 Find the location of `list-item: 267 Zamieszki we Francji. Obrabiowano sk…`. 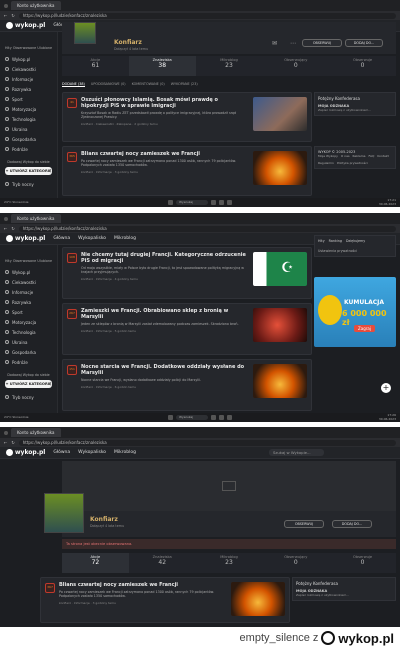

list-item: 267 Zamieszki we Francji. Obrabiowano sk… is located at coordinates (187, 329).